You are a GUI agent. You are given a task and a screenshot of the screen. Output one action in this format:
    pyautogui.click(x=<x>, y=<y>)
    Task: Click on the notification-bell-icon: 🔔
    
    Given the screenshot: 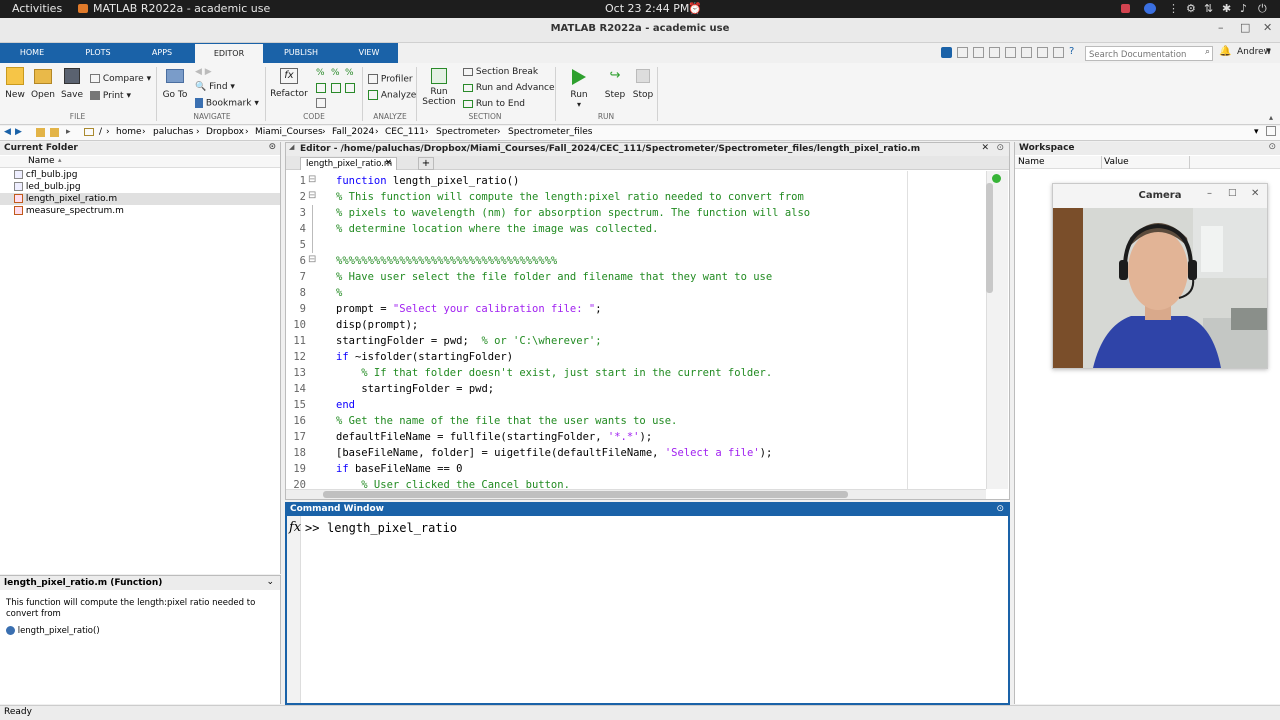 What is the action you would take?
    pyautogui.click(x=1225, y=51)
    